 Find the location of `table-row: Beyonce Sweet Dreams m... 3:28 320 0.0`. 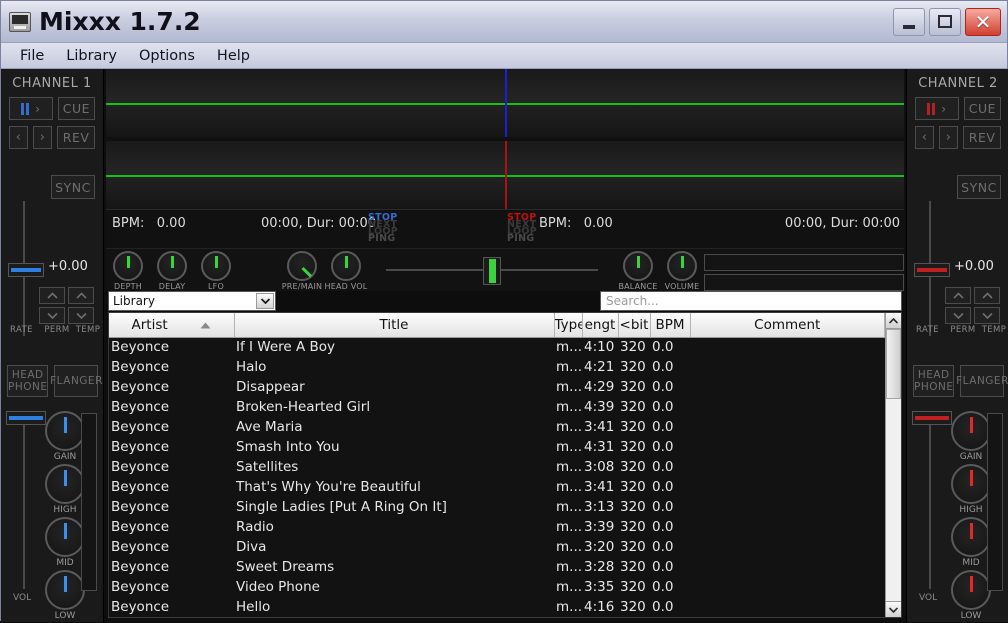

table-row: Beyonce Sweet Dreams m... 3:28 320 0.0 is located at coordinates (497, 567).